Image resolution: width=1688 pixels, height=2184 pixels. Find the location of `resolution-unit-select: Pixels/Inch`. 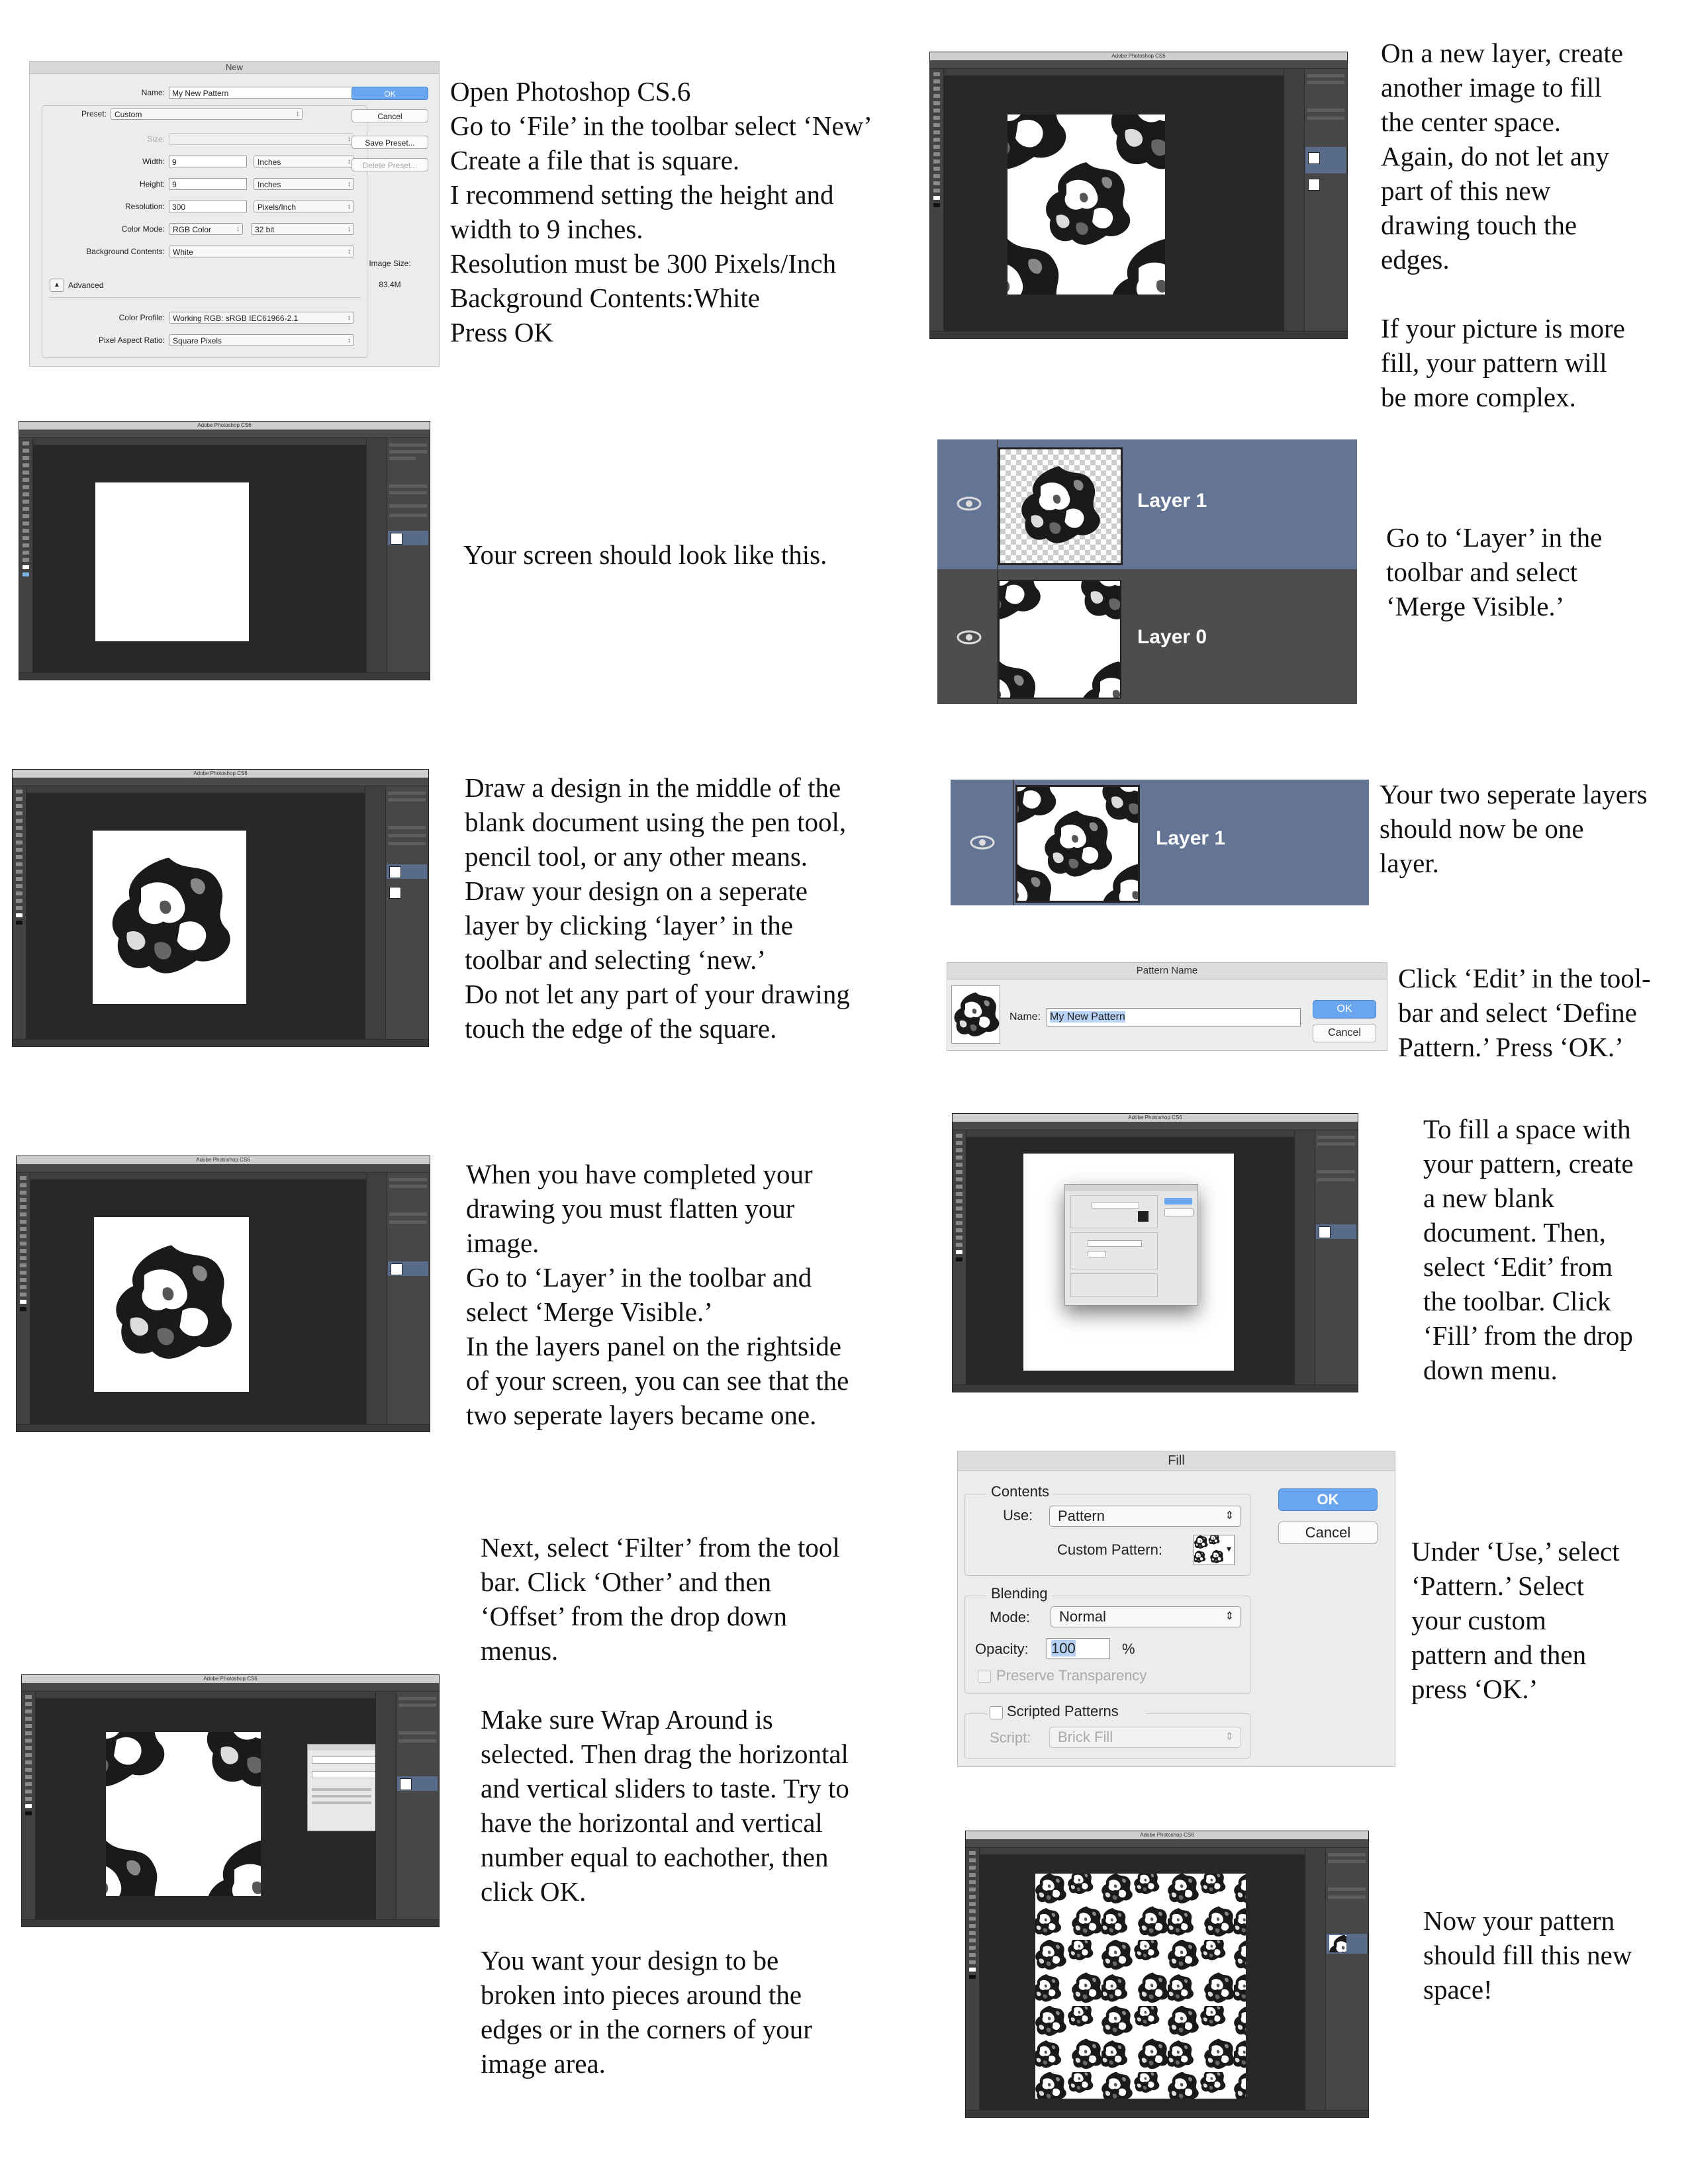

resolution-unit-select: Pixels/Inch is located at coordinates (304, 207).